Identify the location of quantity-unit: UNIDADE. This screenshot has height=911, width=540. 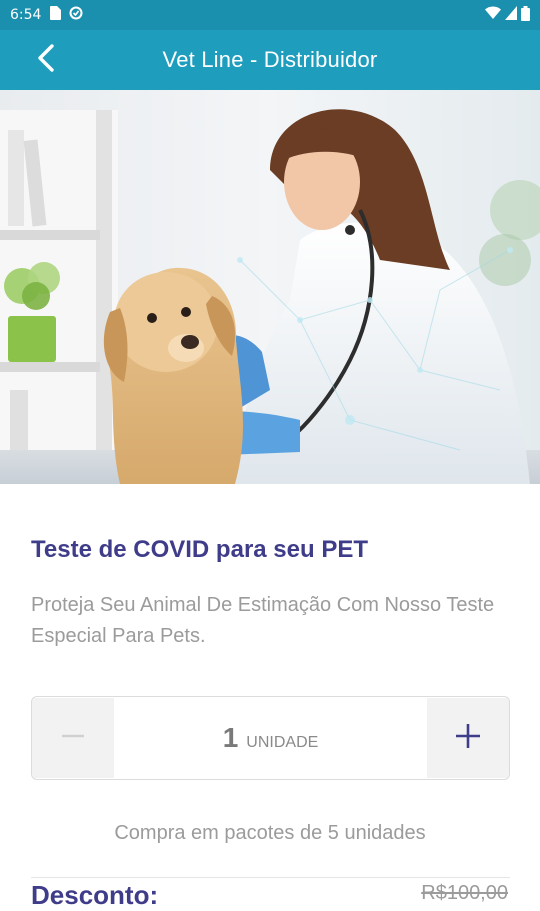
(282, 742).